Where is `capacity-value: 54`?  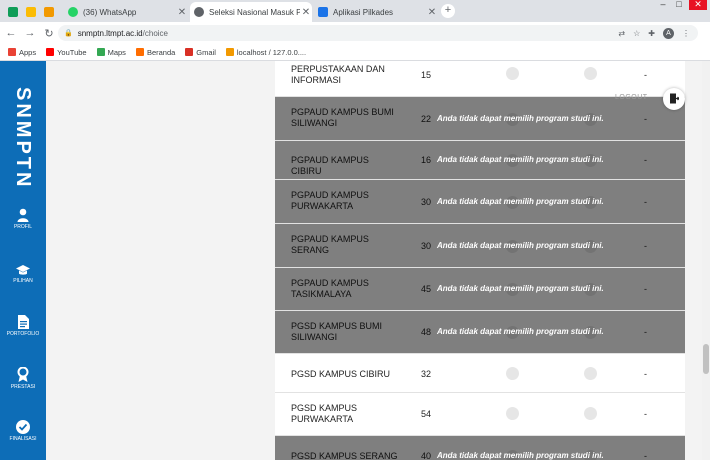 capacity-value: 54 is located at coordinates (426, 414).